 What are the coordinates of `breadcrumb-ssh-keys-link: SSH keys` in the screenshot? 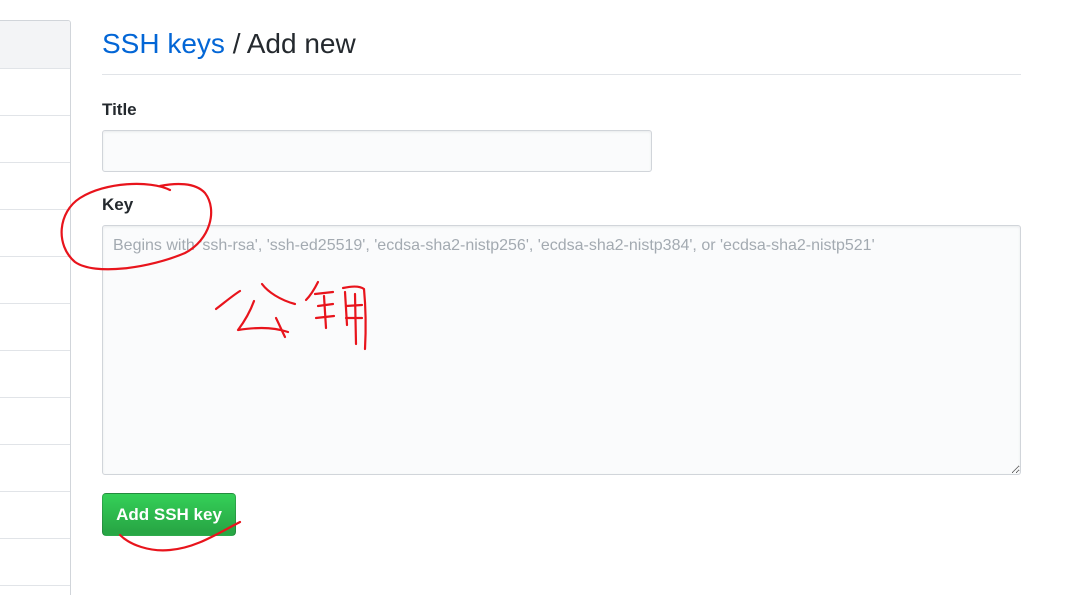 It's located at (163, 43).